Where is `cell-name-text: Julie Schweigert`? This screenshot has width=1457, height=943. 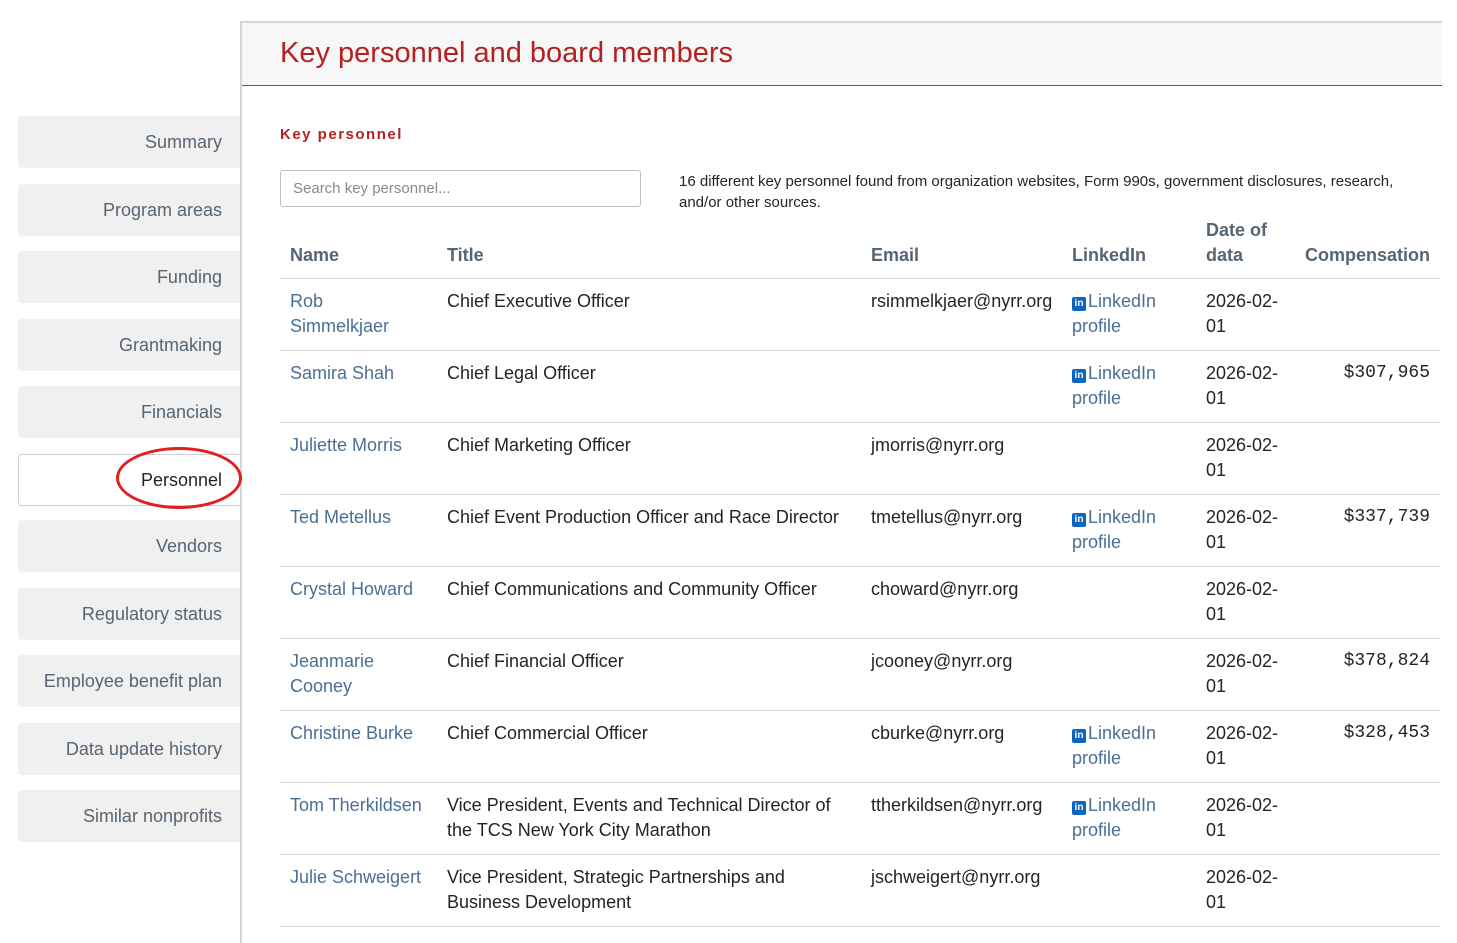 cell-name-text: Julie Schweigert is located at coordinates (355, 877).